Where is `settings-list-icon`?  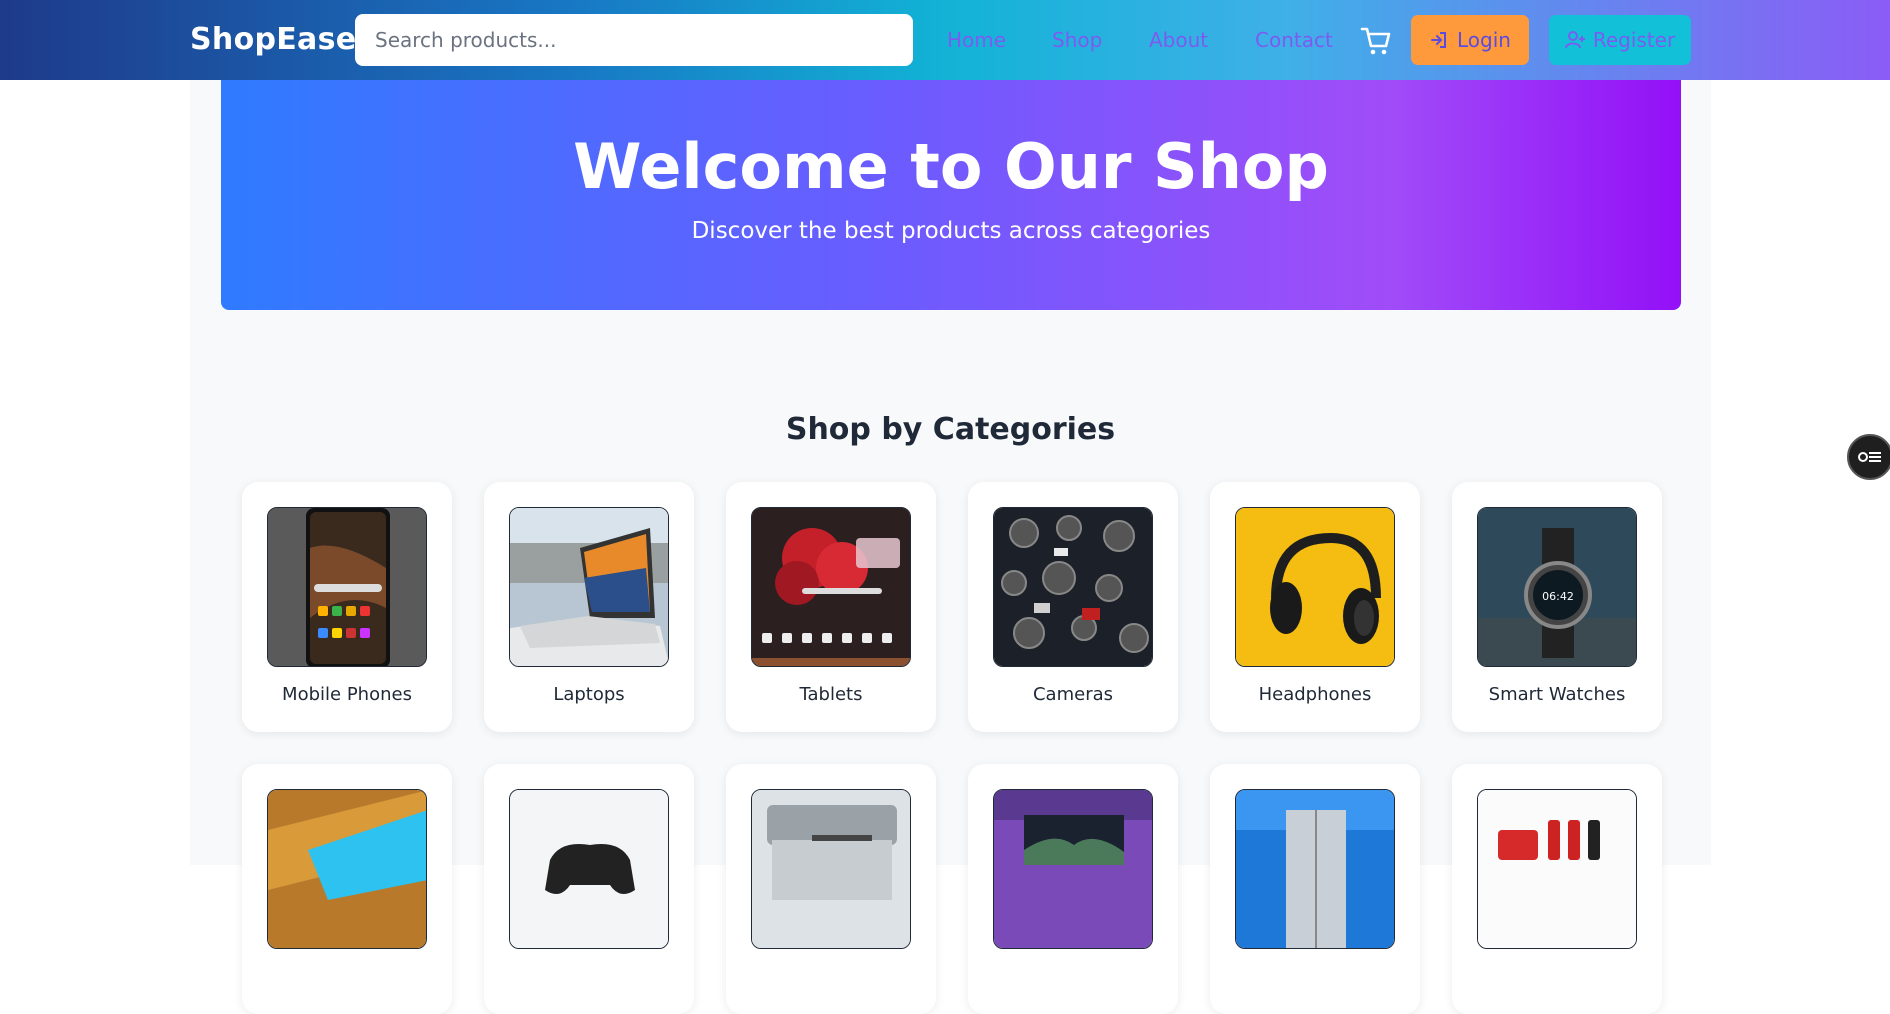 settings-list-icon is located at coordinates (1869, 457).